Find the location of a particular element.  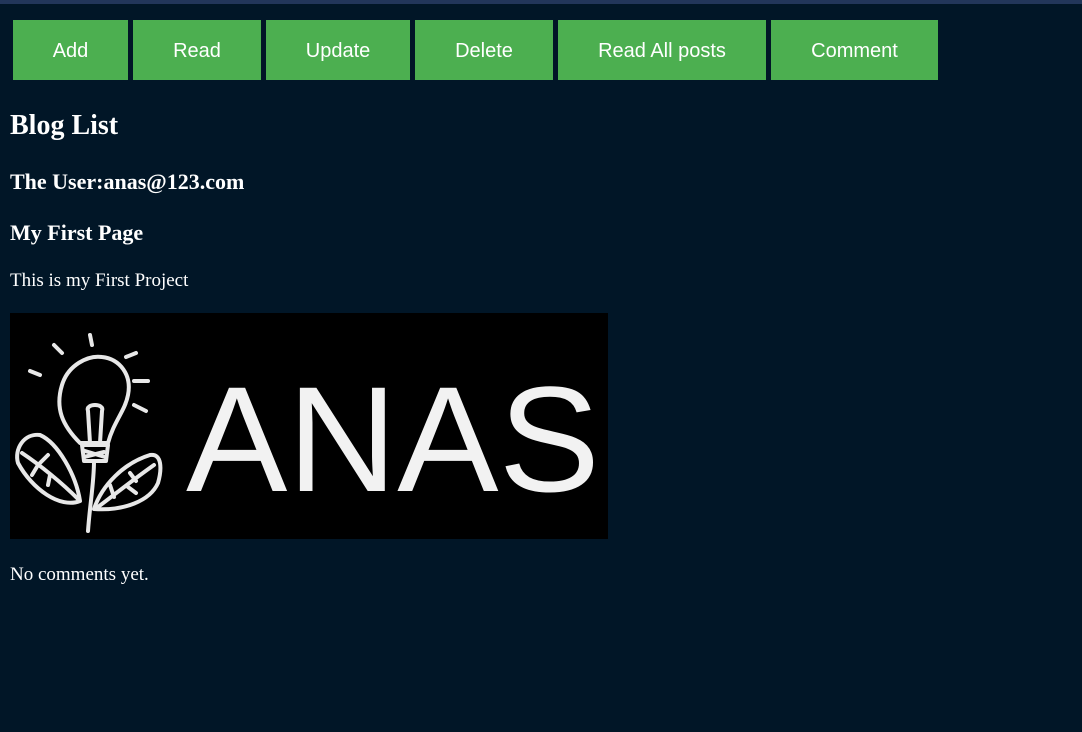

logo-image: ANAS is located at coordinates (307, 433).